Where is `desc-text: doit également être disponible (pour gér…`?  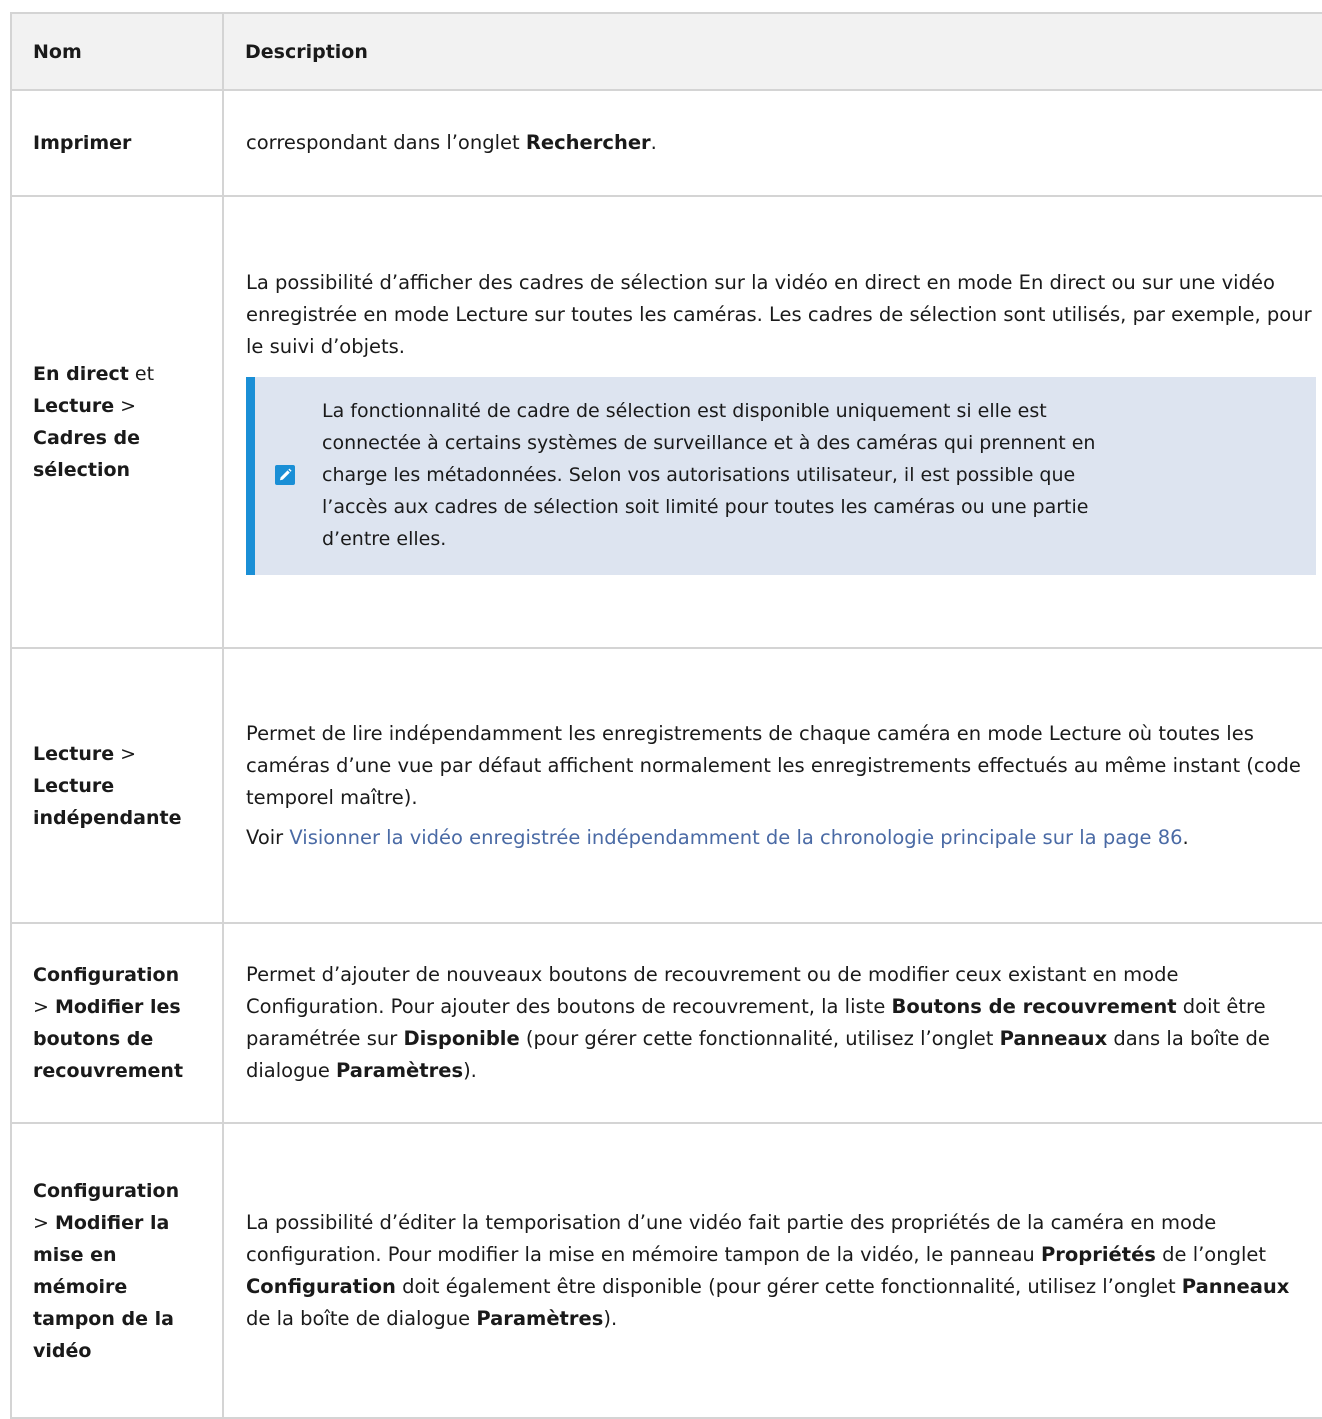 desc-text: doit également être disponible (pour gér… is located at coordinates (788, 1286).